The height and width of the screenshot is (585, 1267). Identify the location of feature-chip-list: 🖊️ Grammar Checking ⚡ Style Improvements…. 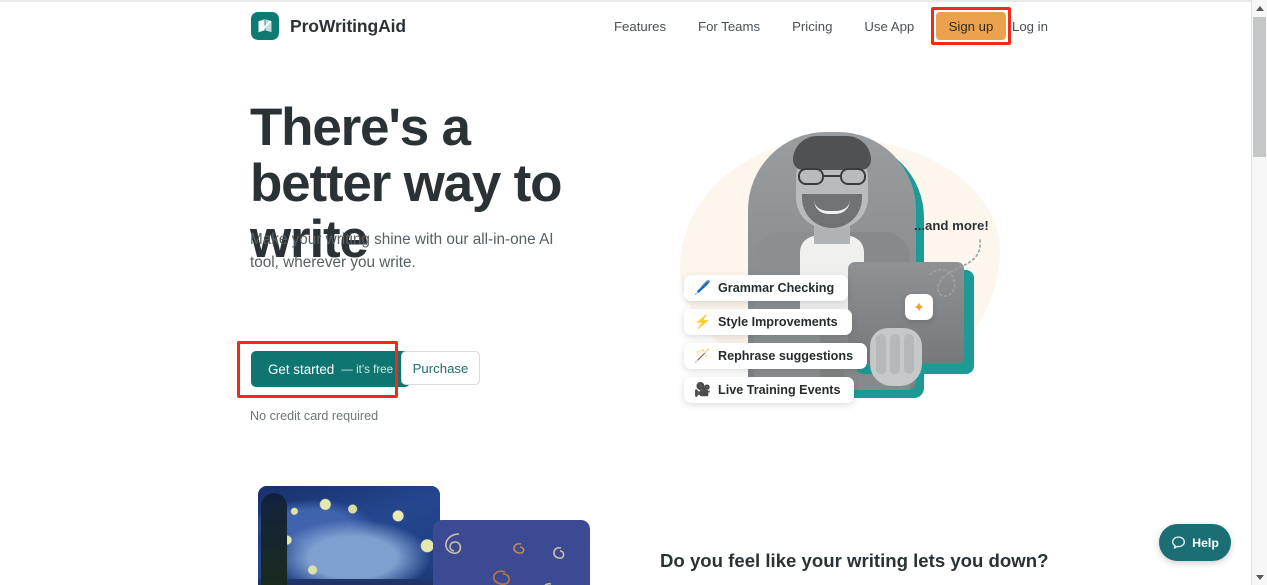
(776, 339).